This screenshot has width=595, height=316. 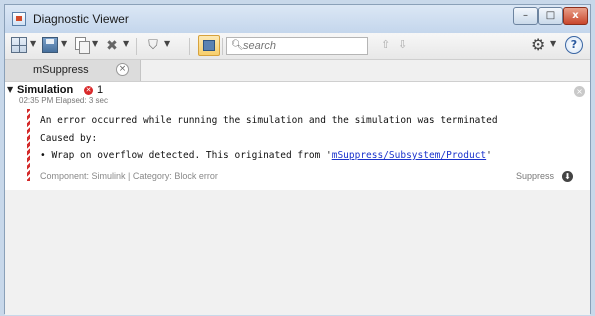 I want to click on suppress-arrow-icon: ⬇, so click(x=567, y=176).